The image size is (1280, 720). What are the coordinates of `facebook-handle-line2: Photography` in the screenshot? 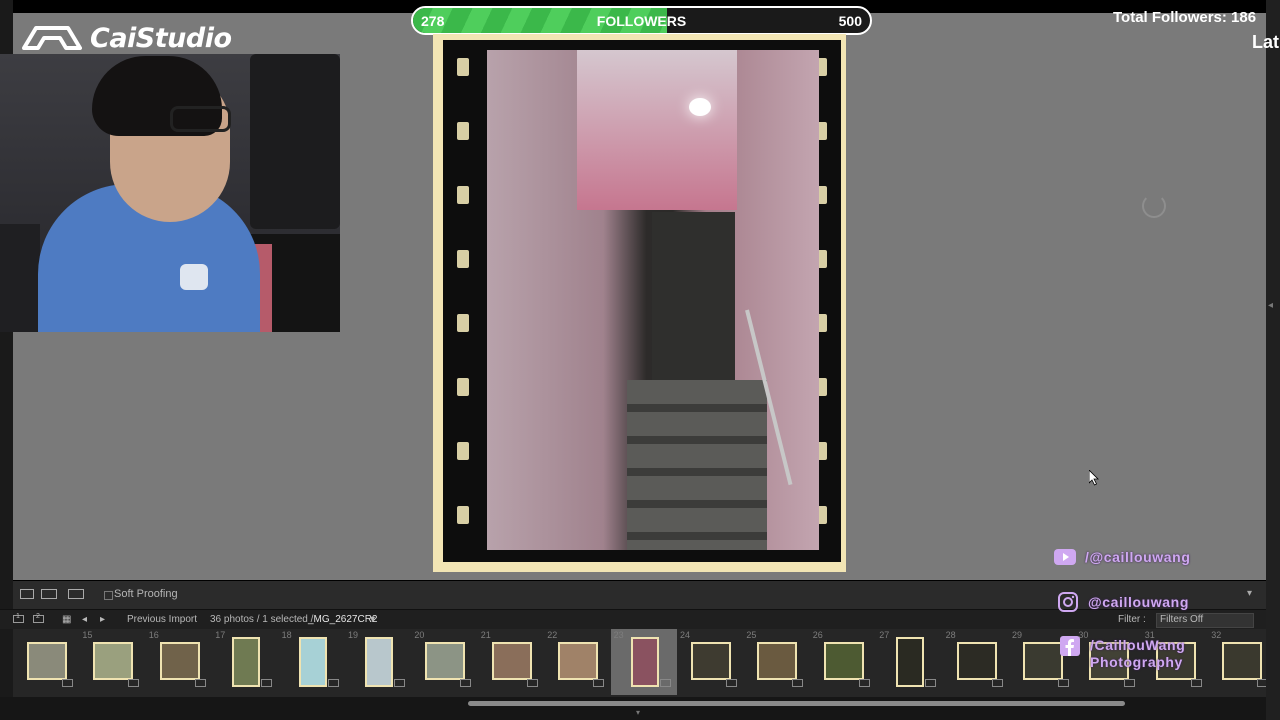 It's located at (1136, 662).